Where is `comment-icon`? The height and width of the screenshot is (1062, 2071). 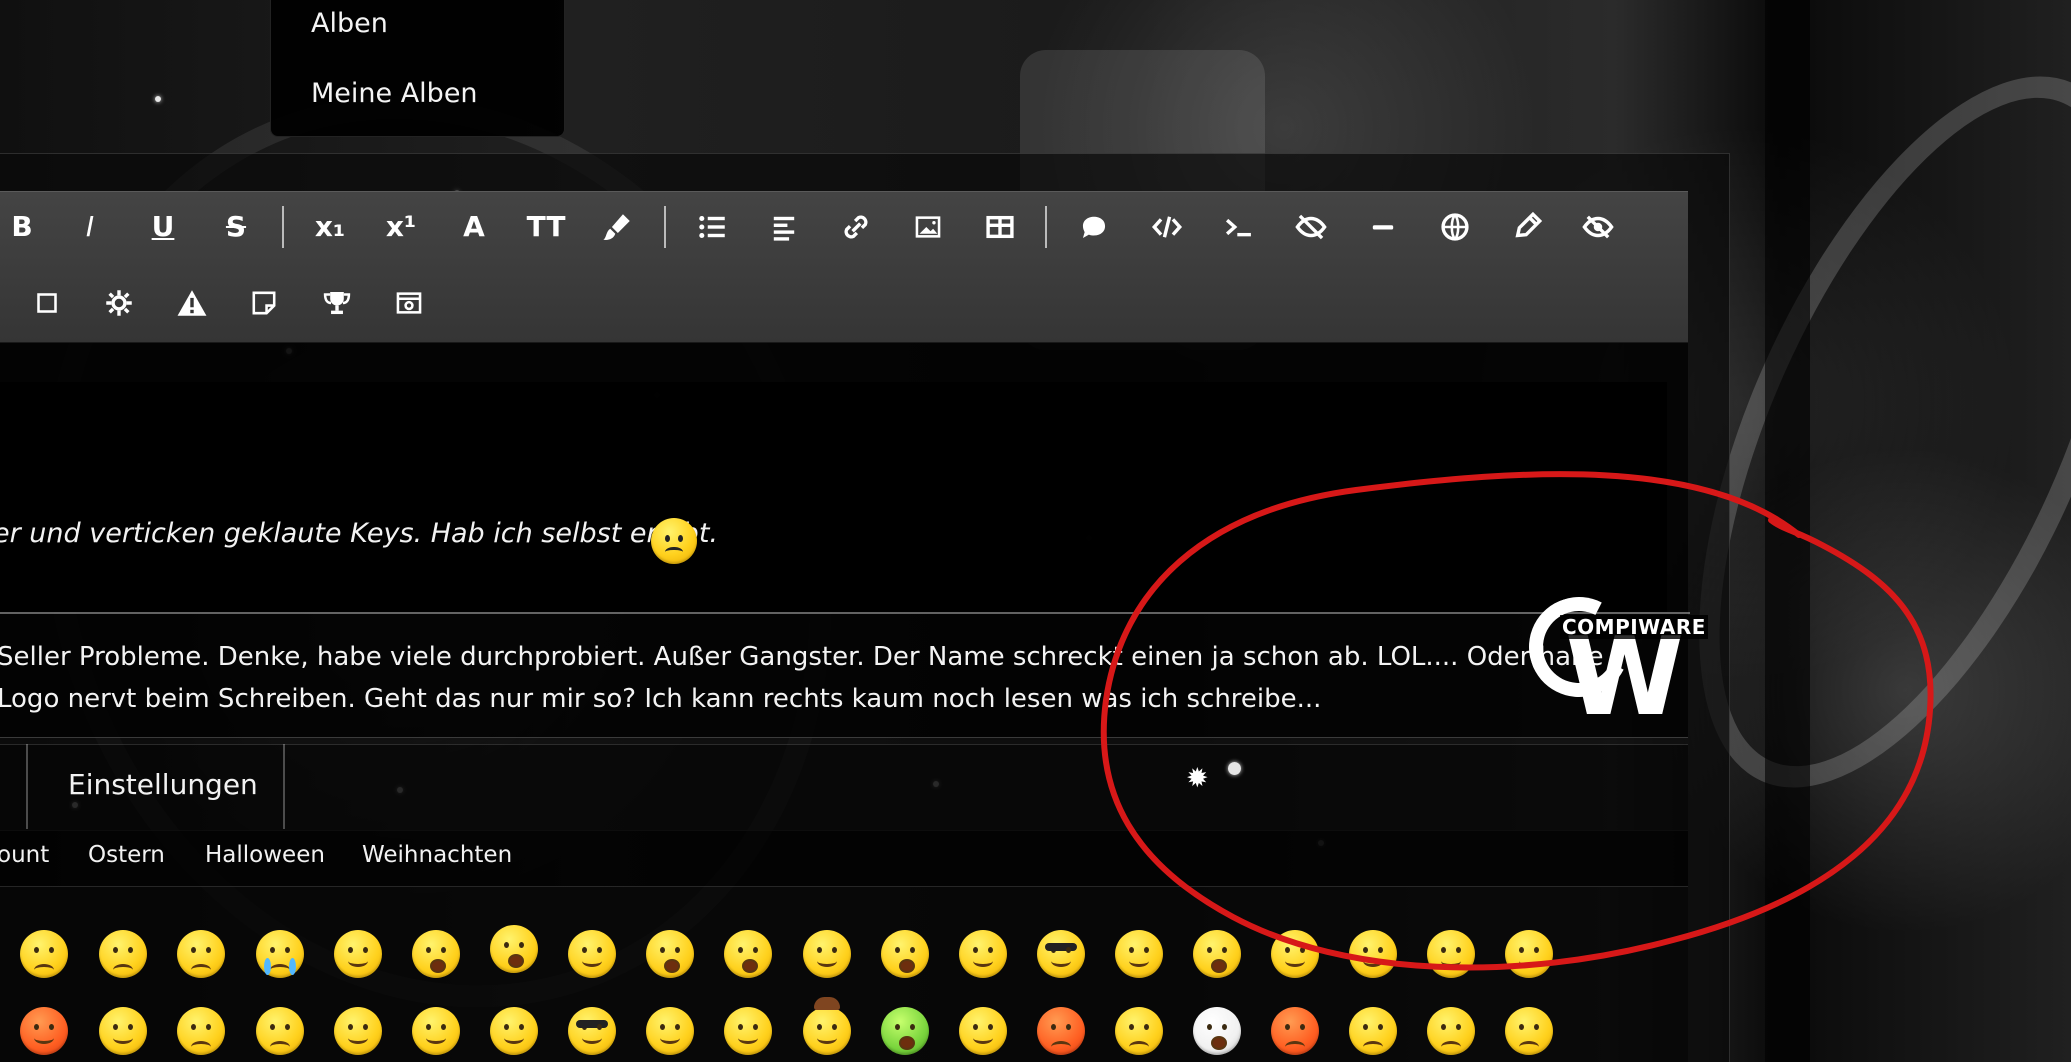
comment-icon is located at coordinates (1094, 227).